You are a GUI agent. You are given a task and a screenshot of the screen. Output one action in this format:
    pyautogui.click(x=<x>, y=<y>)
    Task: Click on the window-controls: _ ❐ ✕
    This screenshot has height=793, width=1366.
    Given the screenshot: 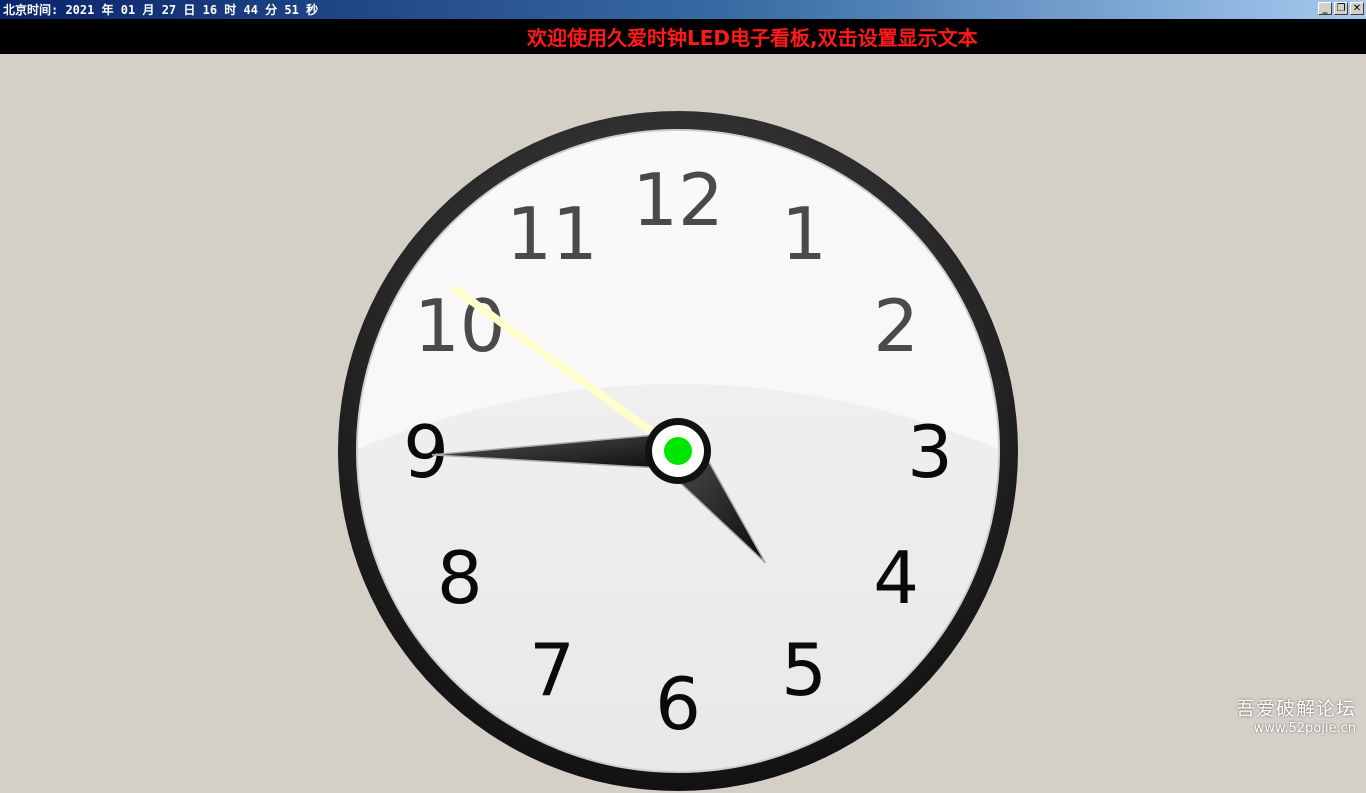 What is the action you would take?
    pyautogui.click(x=1341, y=8)
    